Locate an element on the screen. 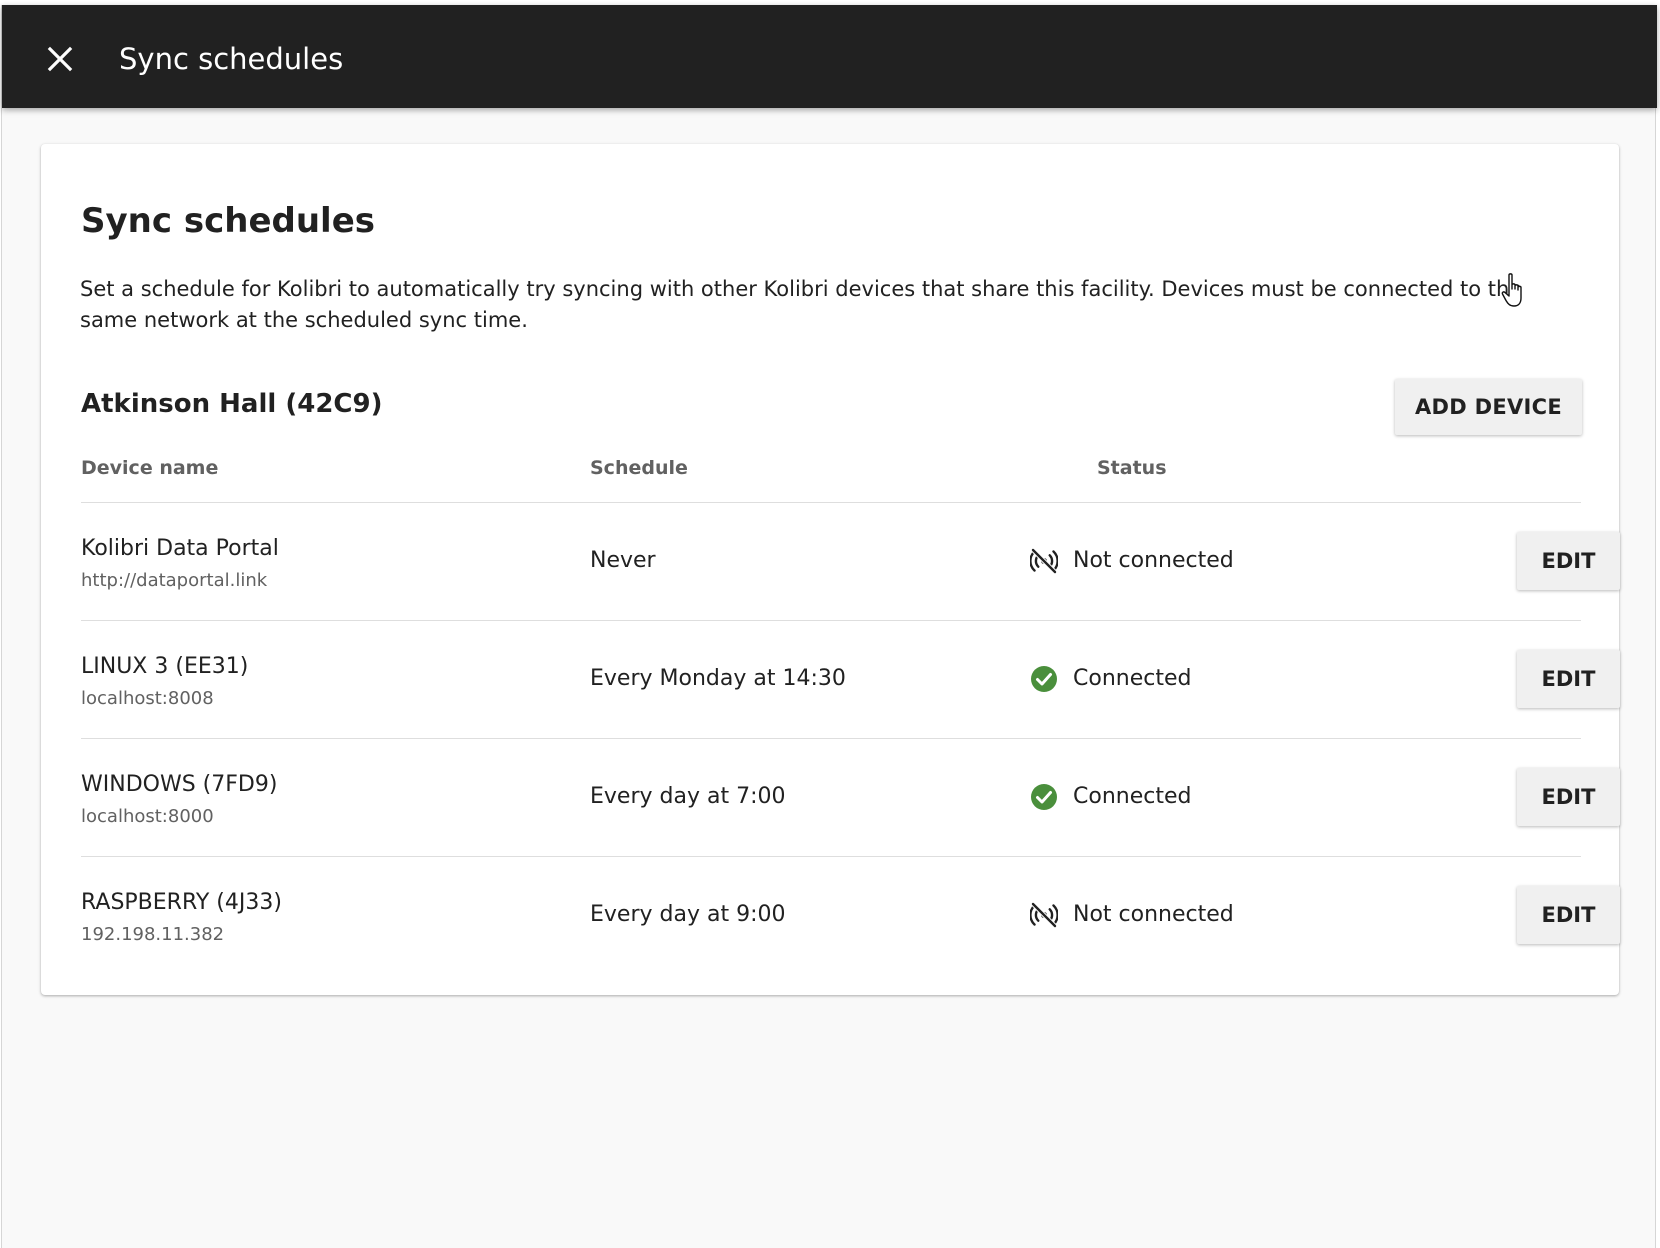  page-title: Sync schedules is located at coordinates (228, 221).